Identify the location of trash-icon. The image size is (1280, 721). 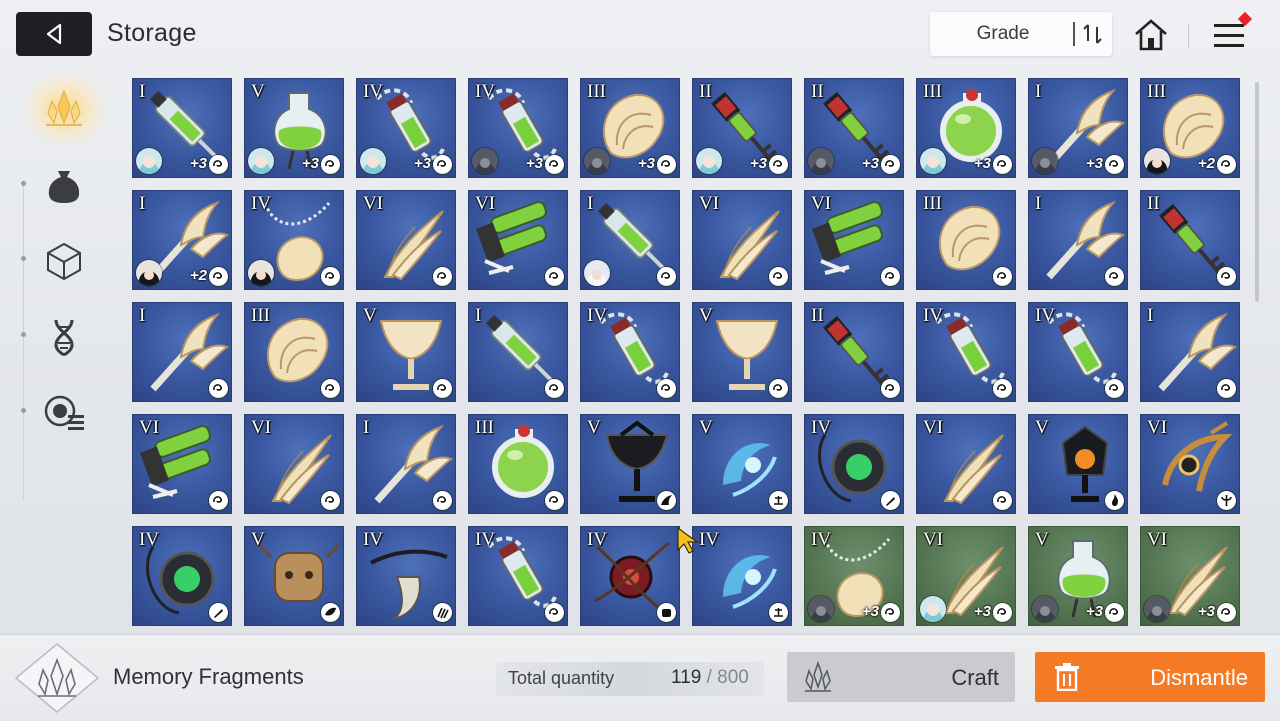
(1067, 677).